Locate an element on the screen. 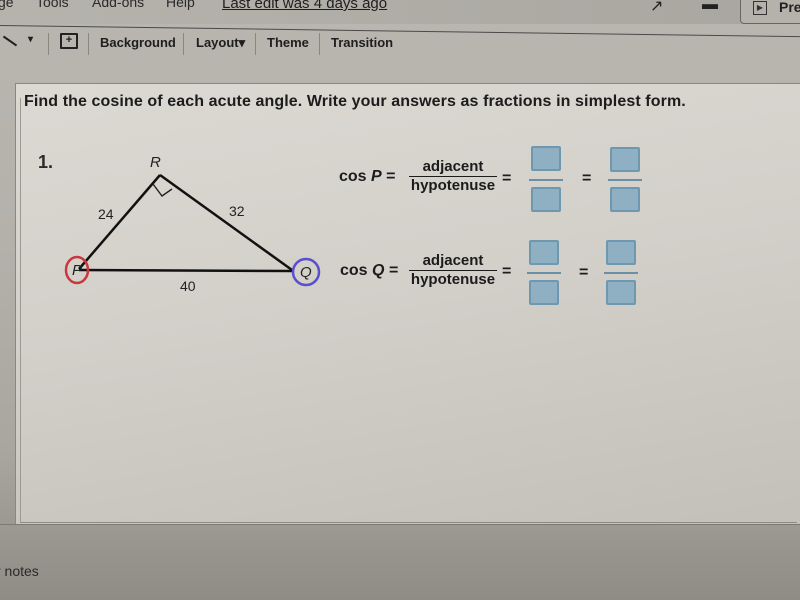  side-rq-length: 32 is located at coordinates (237, 211).